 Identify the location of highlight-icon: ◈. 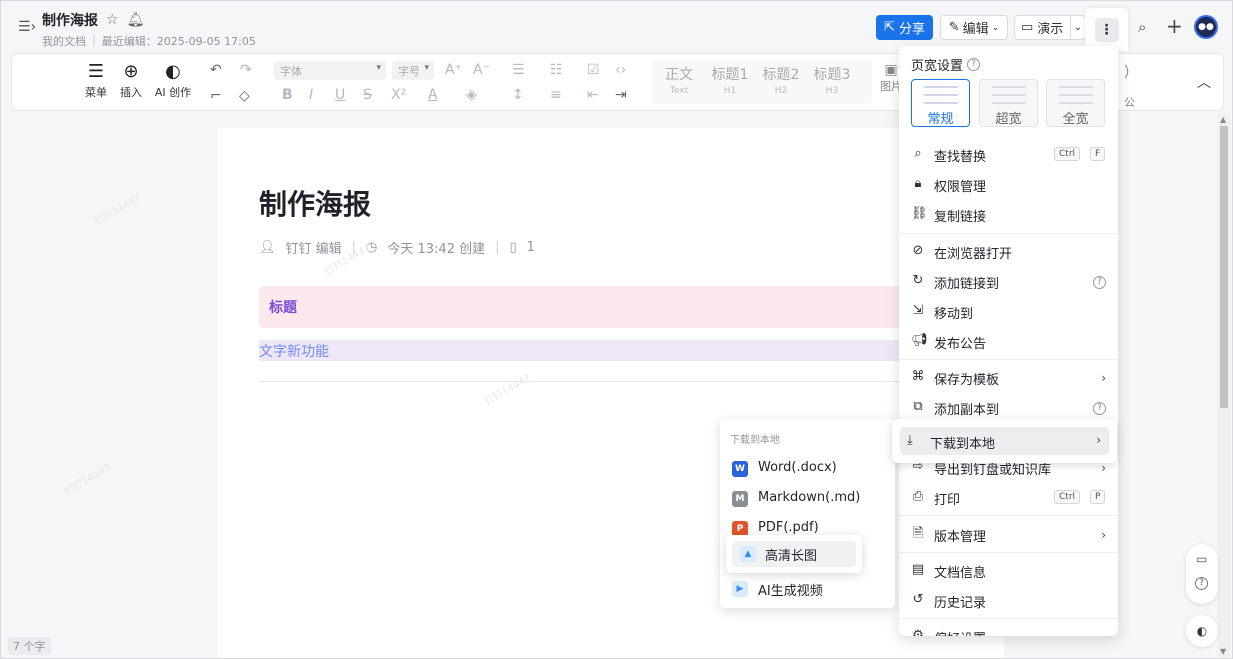
(471, 95).